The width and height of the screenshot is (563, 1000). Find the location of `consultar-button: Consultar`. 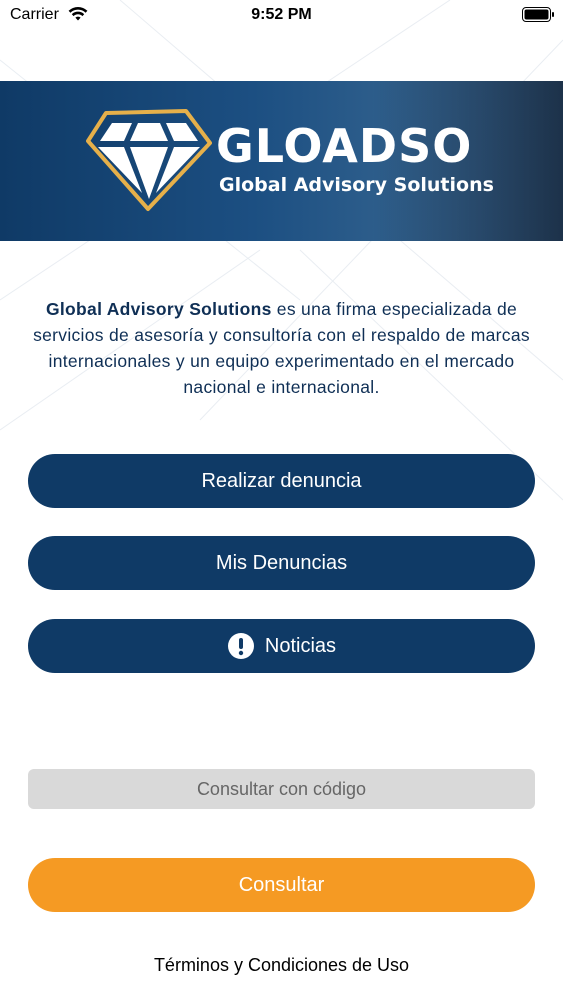

consultar-button: Consultar is located at coordinates (281, 885).